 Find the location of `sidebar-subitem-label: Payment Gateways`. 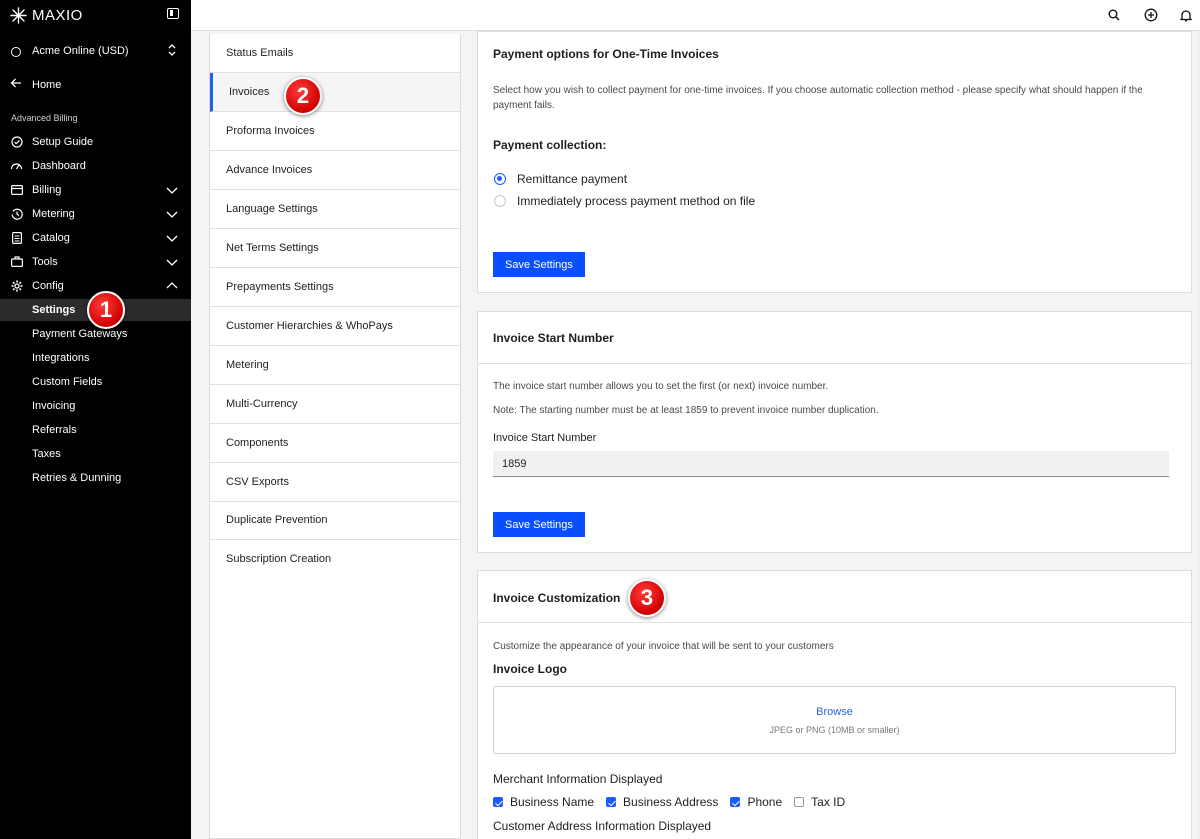

sidebar-subitem-label: Payment Gateways is located at coordinates (80, 334).